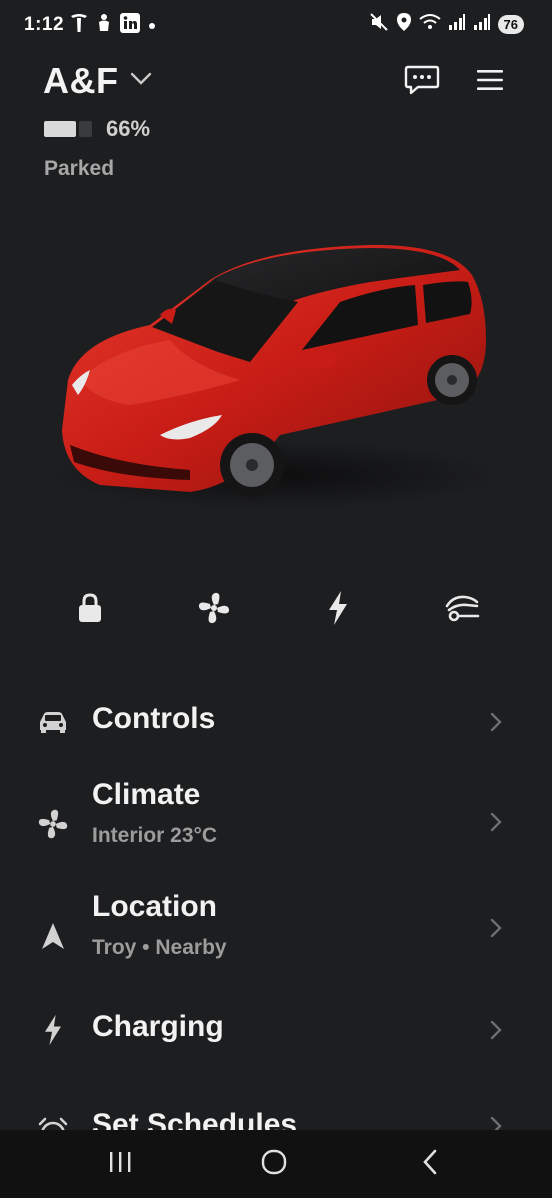 The height and width of the screenshot is (1198, 552). I want to click on recent-apps-button, so click(120, 1164).